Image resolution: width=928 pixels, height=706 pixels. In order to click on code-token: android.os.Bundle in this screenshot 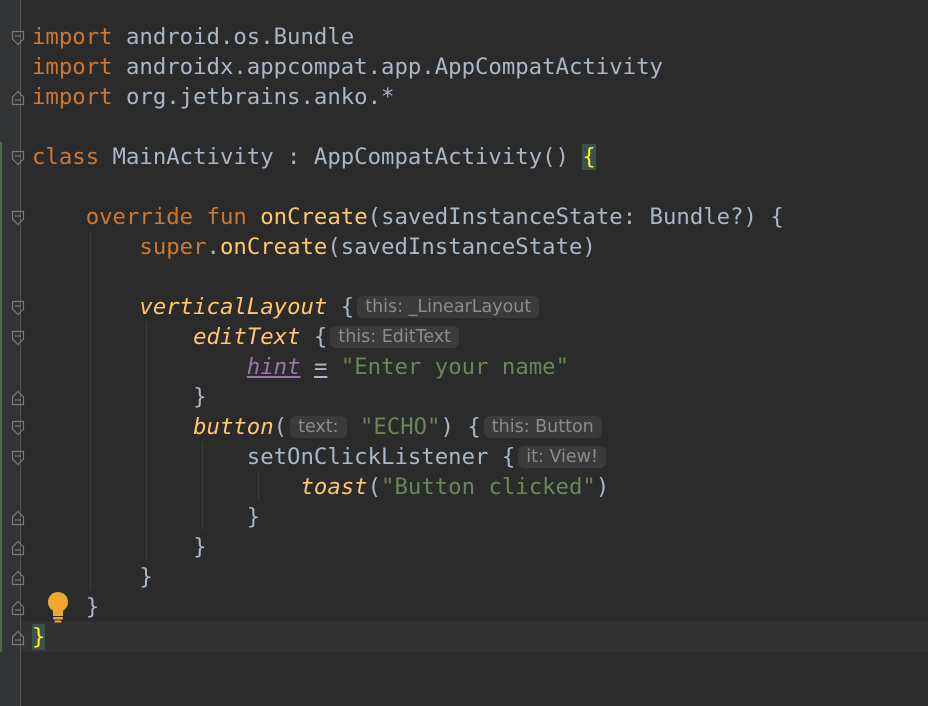, I will do `click(233, 37)`.